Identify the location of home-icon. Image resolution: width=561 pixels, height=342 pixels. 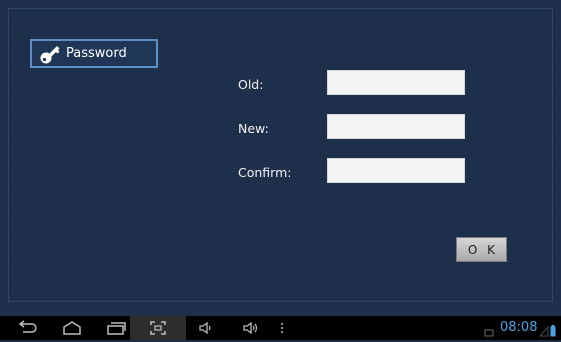
(72, 328).